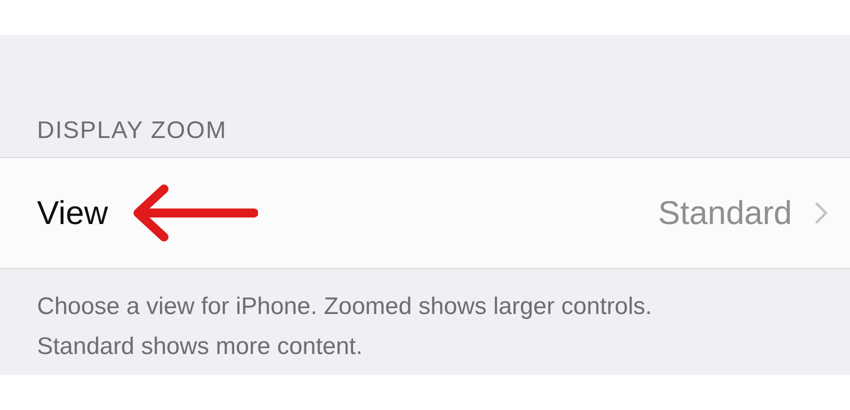  Describe the element at coordinates (344, 327) in the screenshot. I see `footer-text: Choose a view for iPhone. Zoomed shows larger controls. Standard shows more content.` at that location.